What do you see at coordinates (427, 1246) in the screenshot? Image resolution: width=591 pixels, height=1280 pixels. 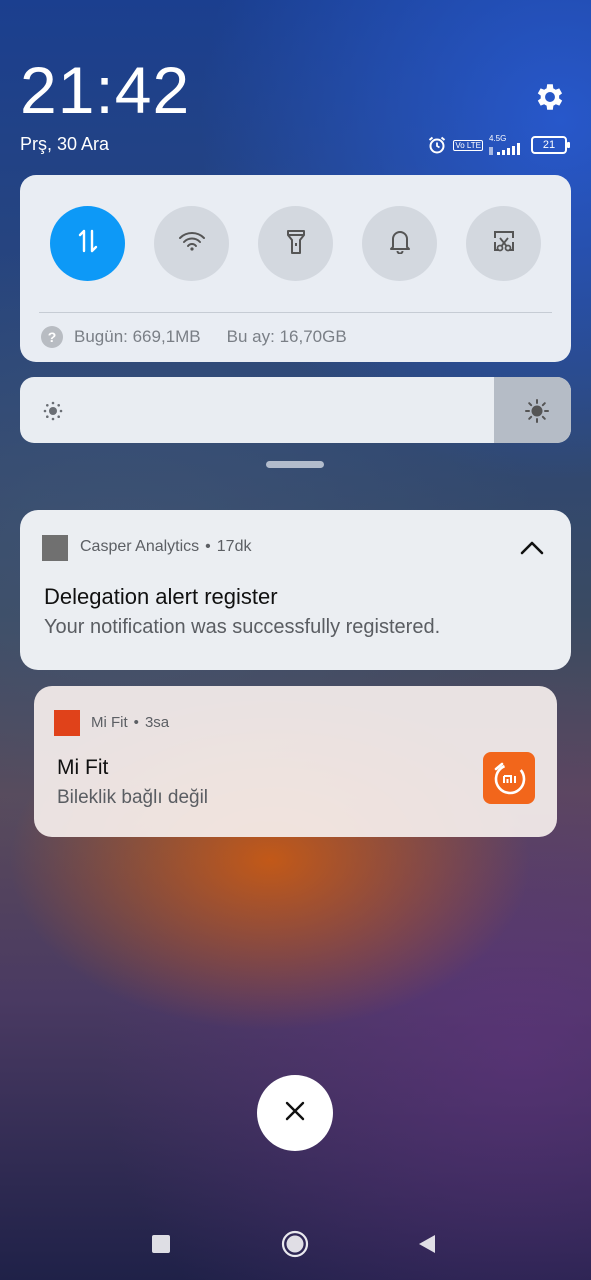 I see `back-button` at bounding box center [427, 1246].